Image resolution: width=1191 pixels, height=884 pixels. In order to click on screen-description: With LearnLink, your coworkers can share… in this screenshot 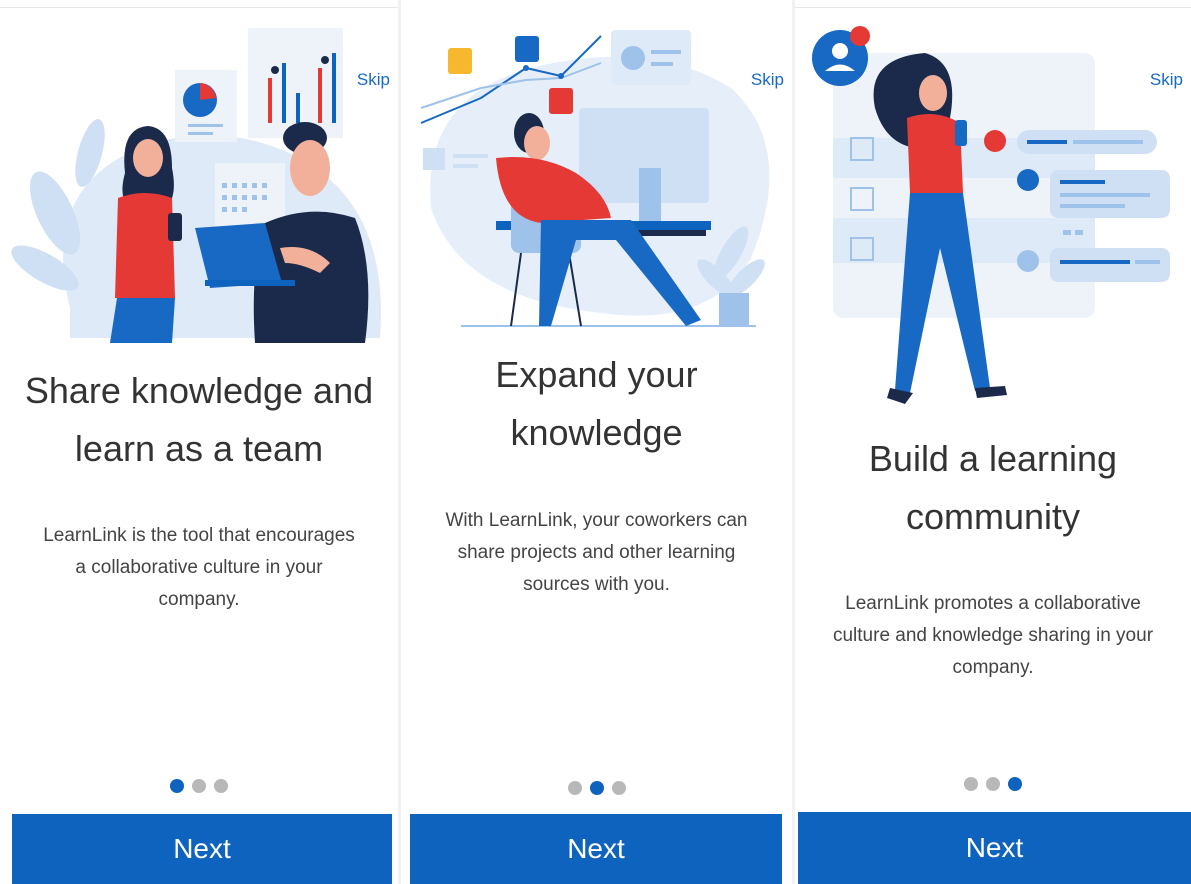, I will do `click(596, 553)`.